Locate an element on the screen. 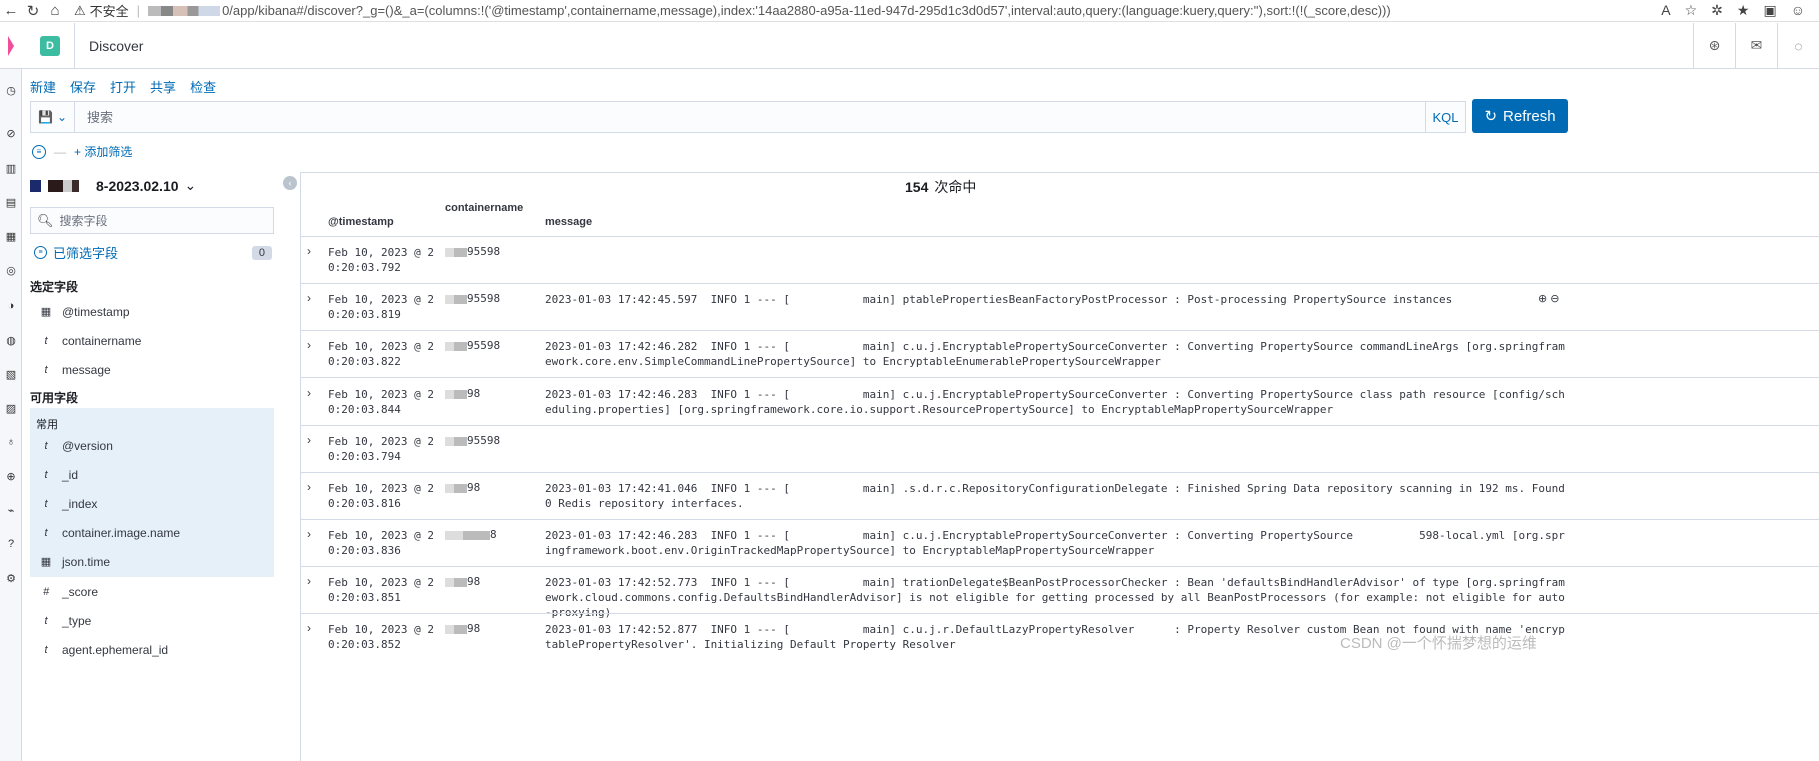 The height and width of the screenshot is (761, 1819). newsfeed-icon: ✉ is located at coordinates (1756, 45).